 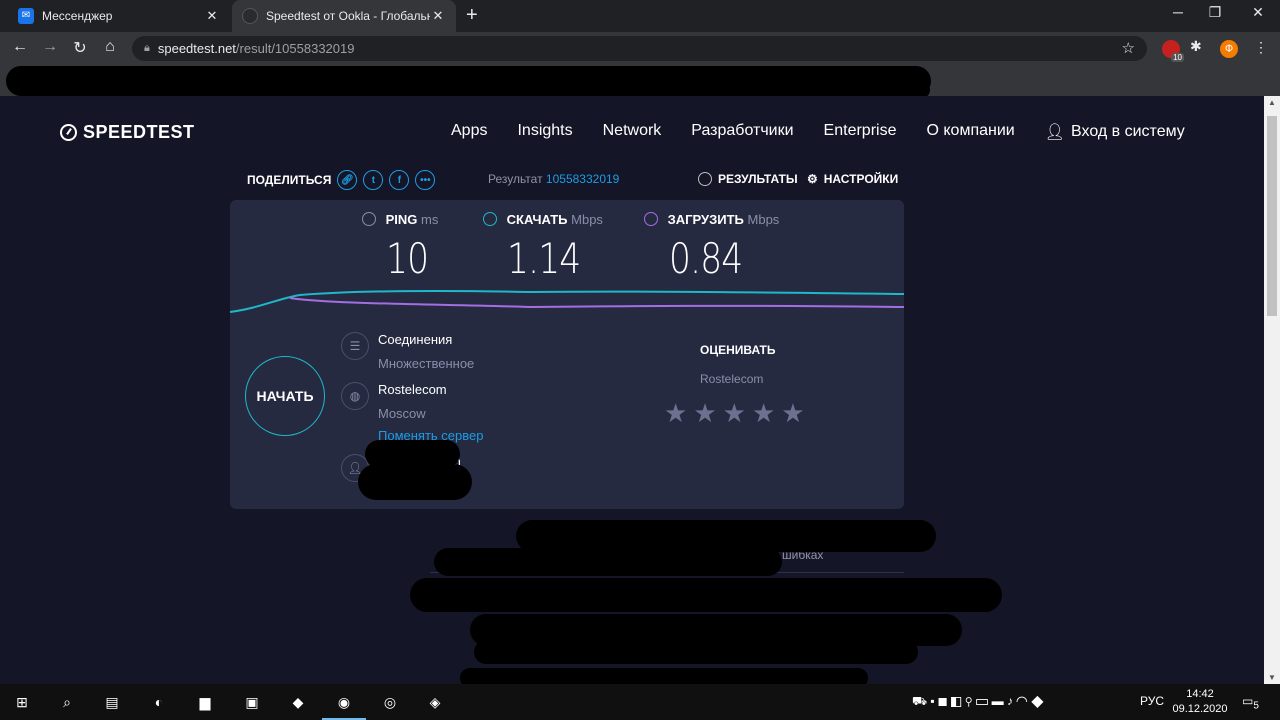 What do you see at coordinates (252, 702) in the screenshot?
I see `floppy-icon: ▣` at bounding box center [252, 702].